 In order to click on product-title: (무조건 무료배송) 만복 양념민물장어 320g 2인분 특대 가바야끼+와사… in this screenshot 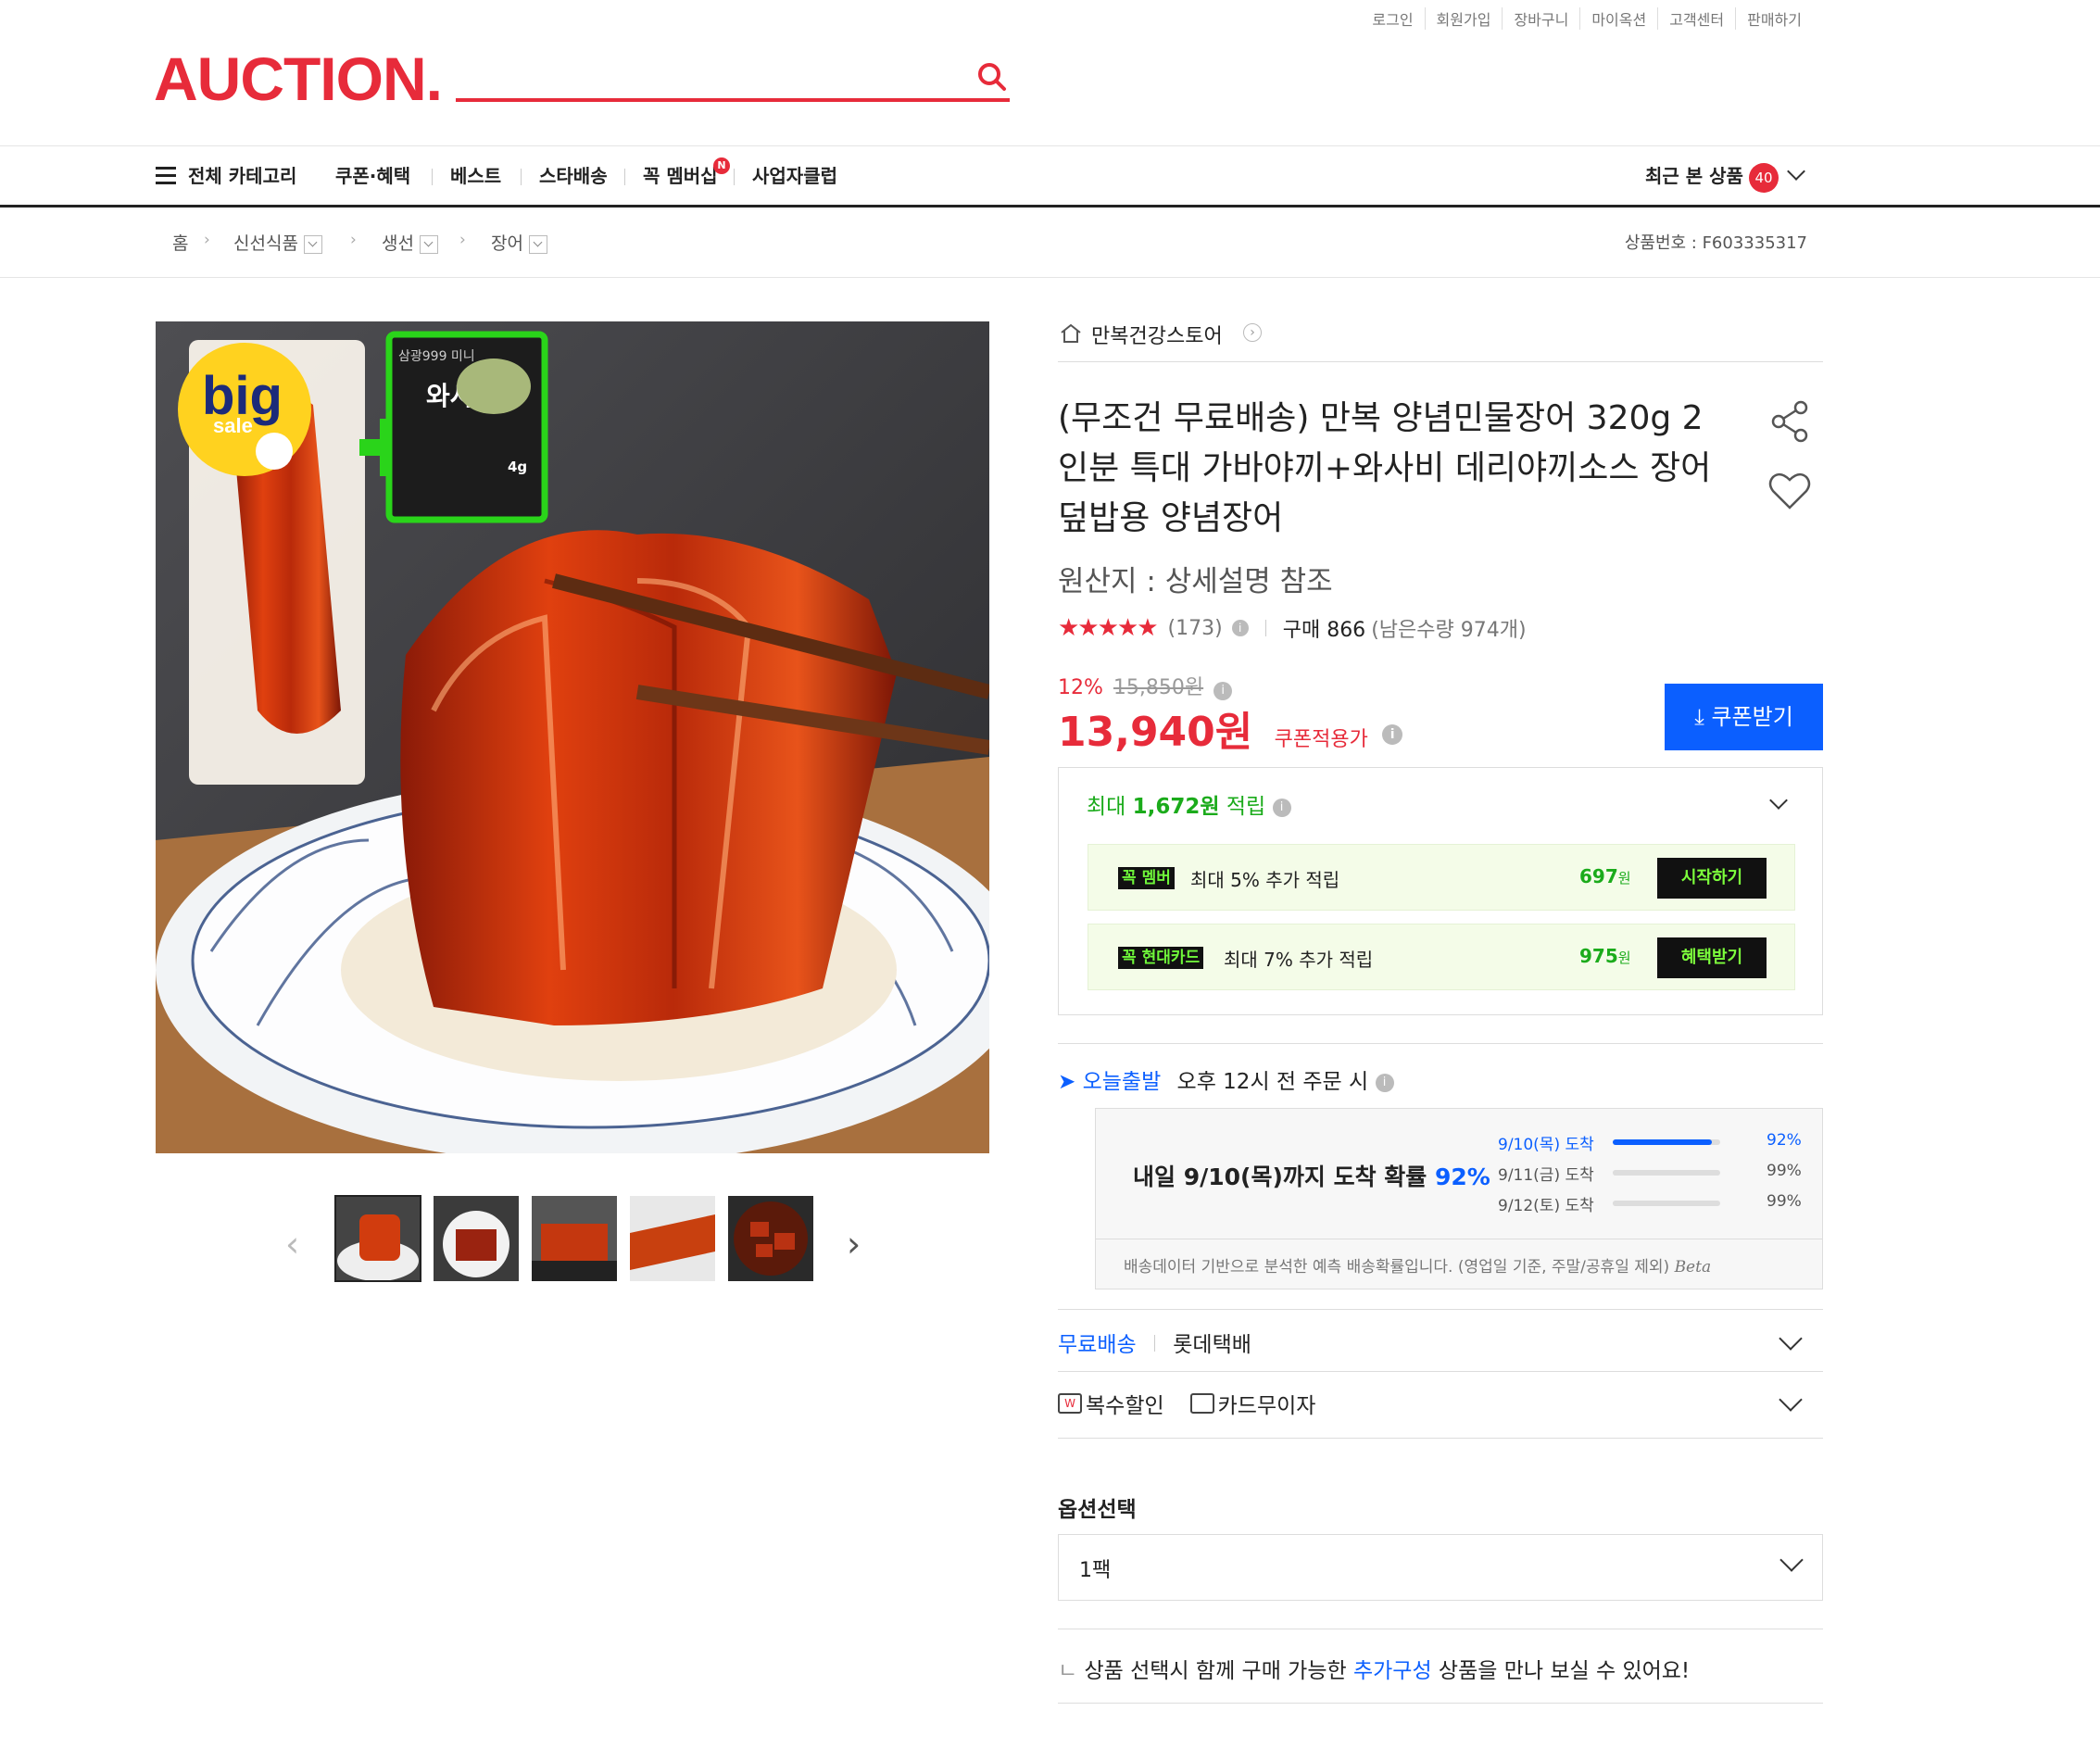, I will do `click(1385, 468)`.